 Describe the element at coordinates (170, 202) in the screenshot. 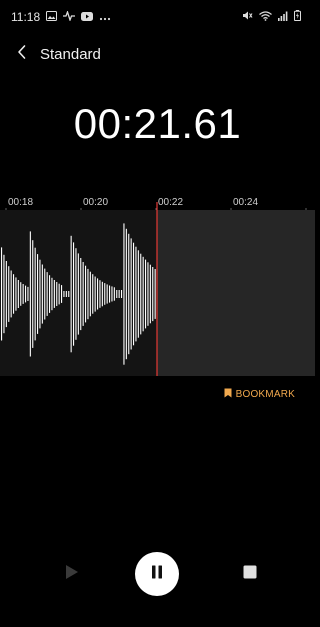

I see `timeline-label: 00:22` at that location.